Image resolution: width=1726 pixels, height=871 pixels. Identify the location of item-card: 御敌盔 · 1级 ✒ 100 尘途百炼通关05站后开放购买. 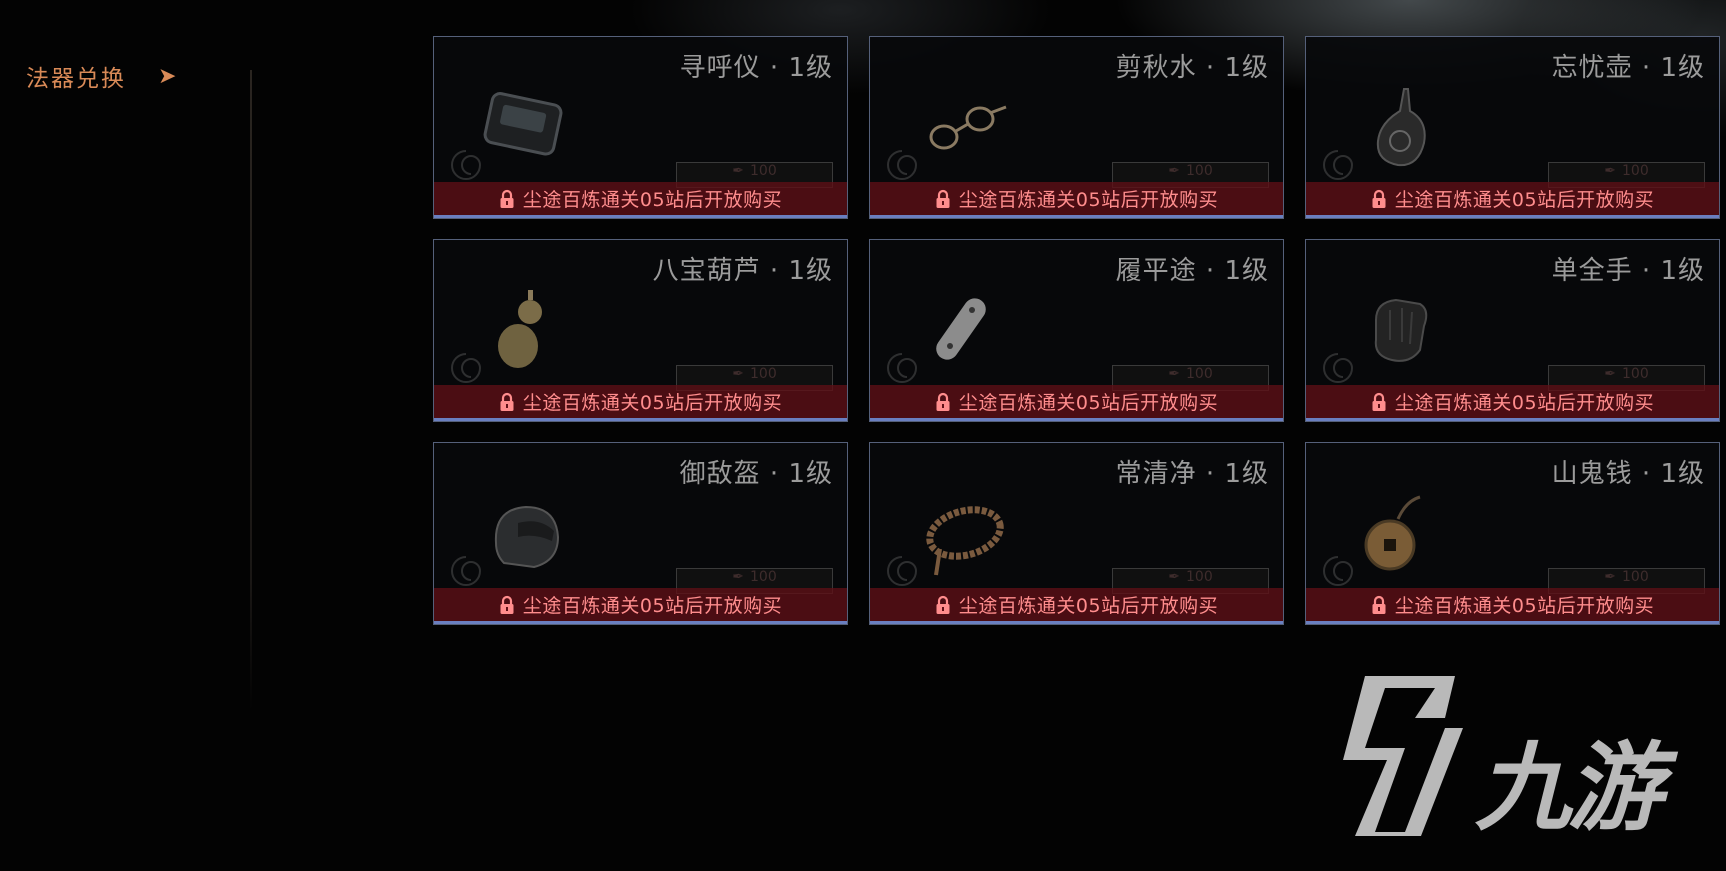
(640, 533).